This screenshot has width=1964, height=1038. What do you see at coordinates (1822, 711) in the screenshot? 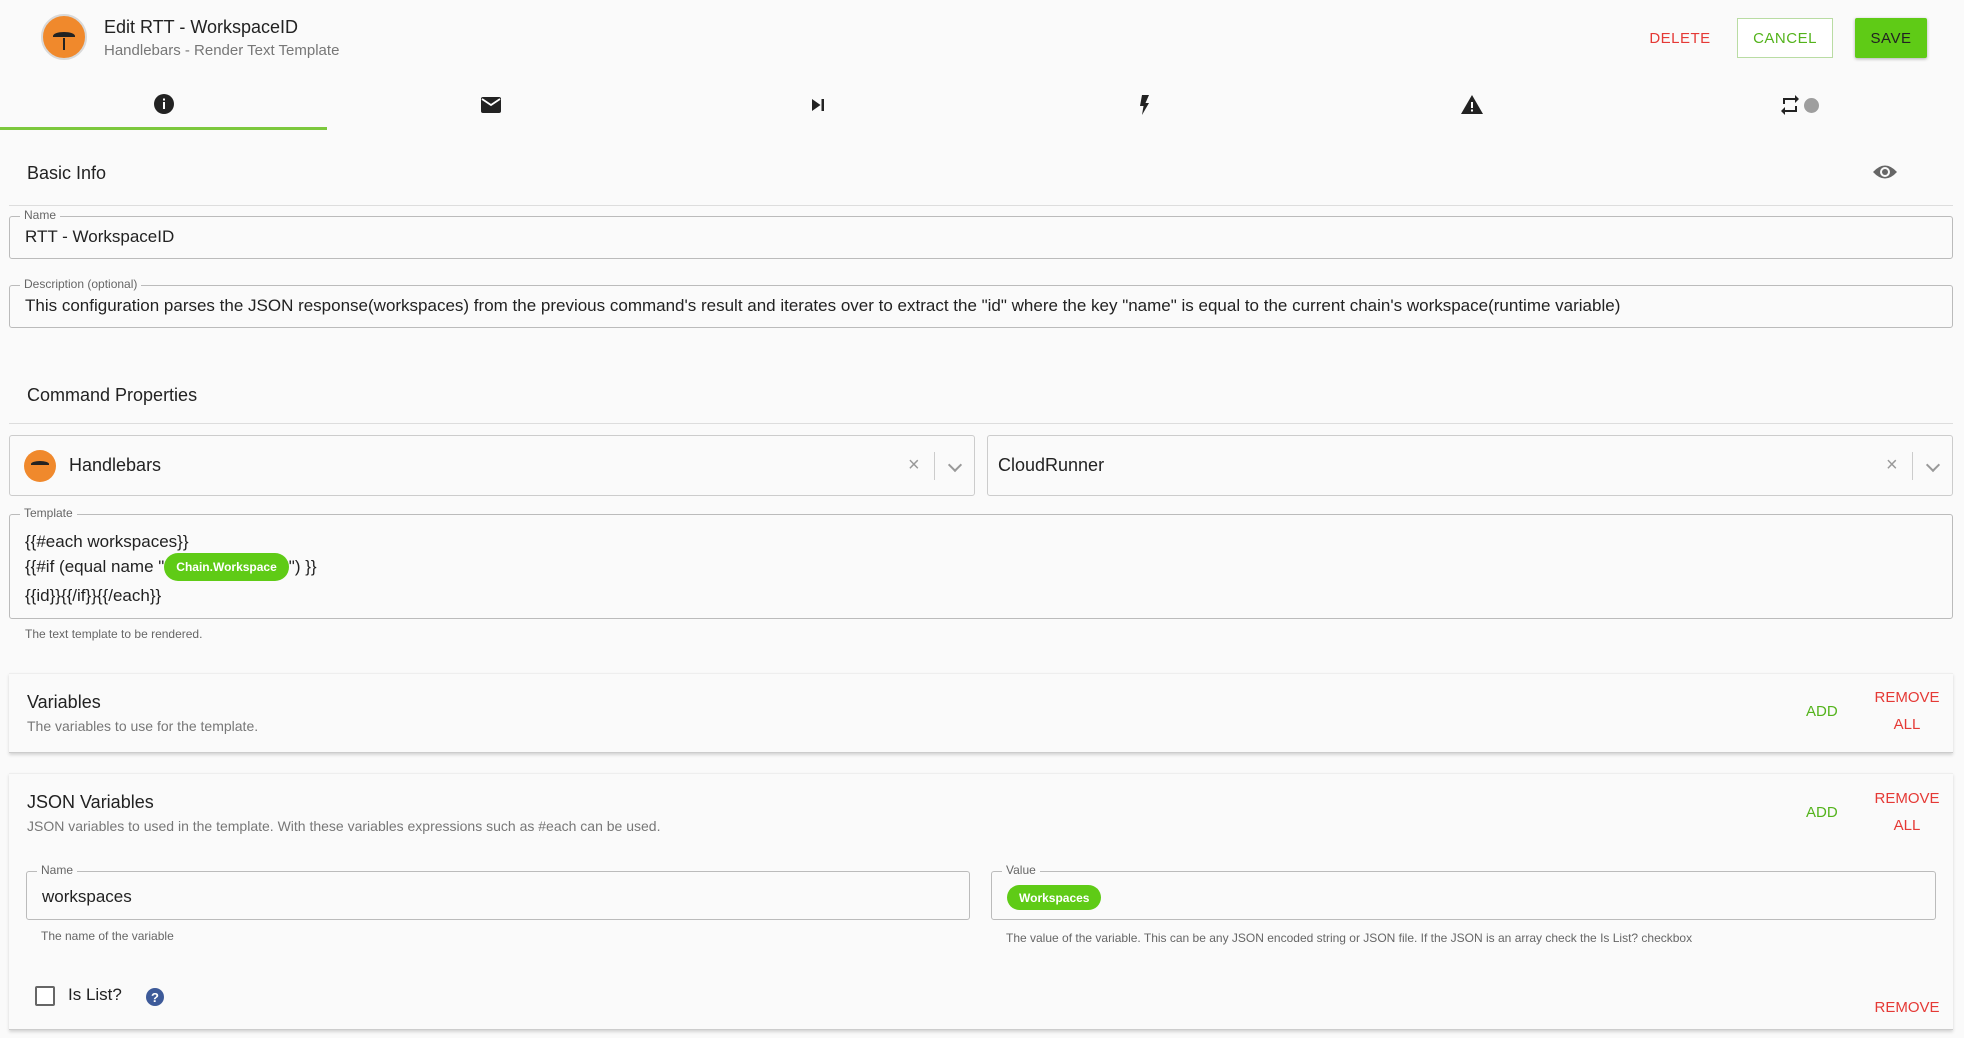
I see `add-variable-button: ADD` at bounding box center [1822, 711].